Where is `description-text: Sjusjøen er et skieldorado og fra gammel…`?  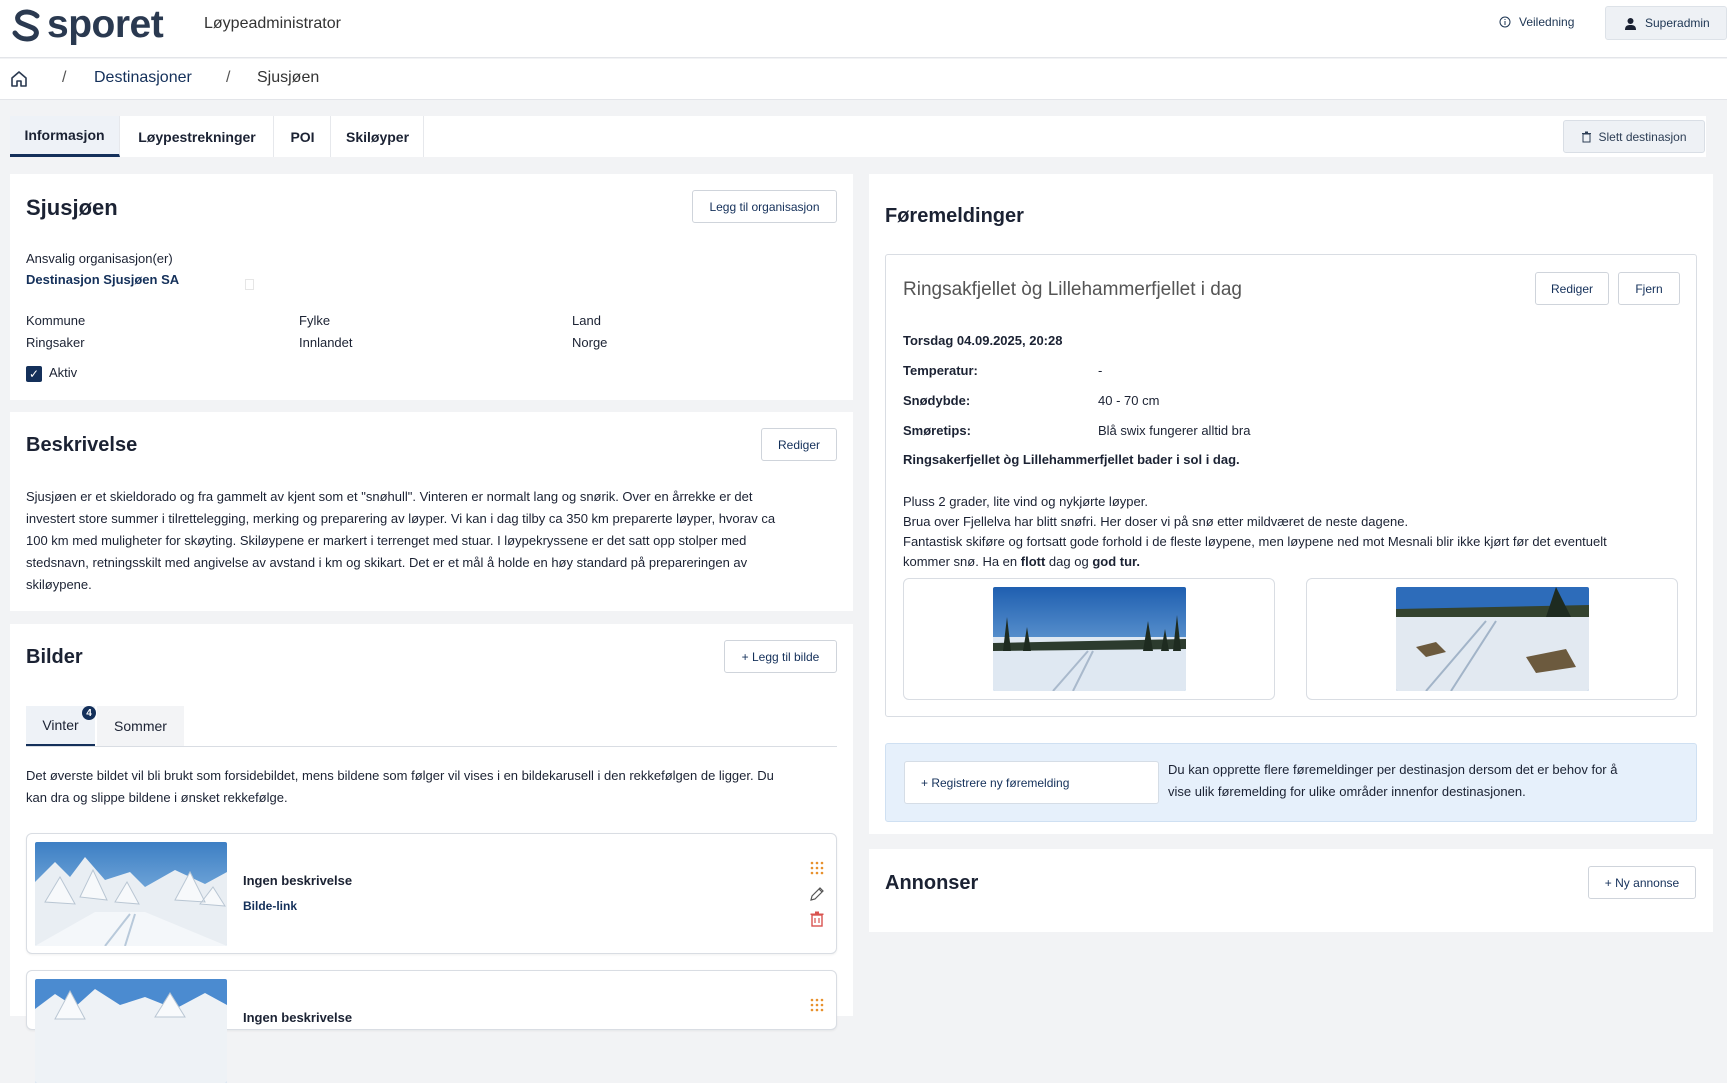
description-text: Sjusjøen er et skieldorado og fra gammel… is located at coordinates (436, 541).